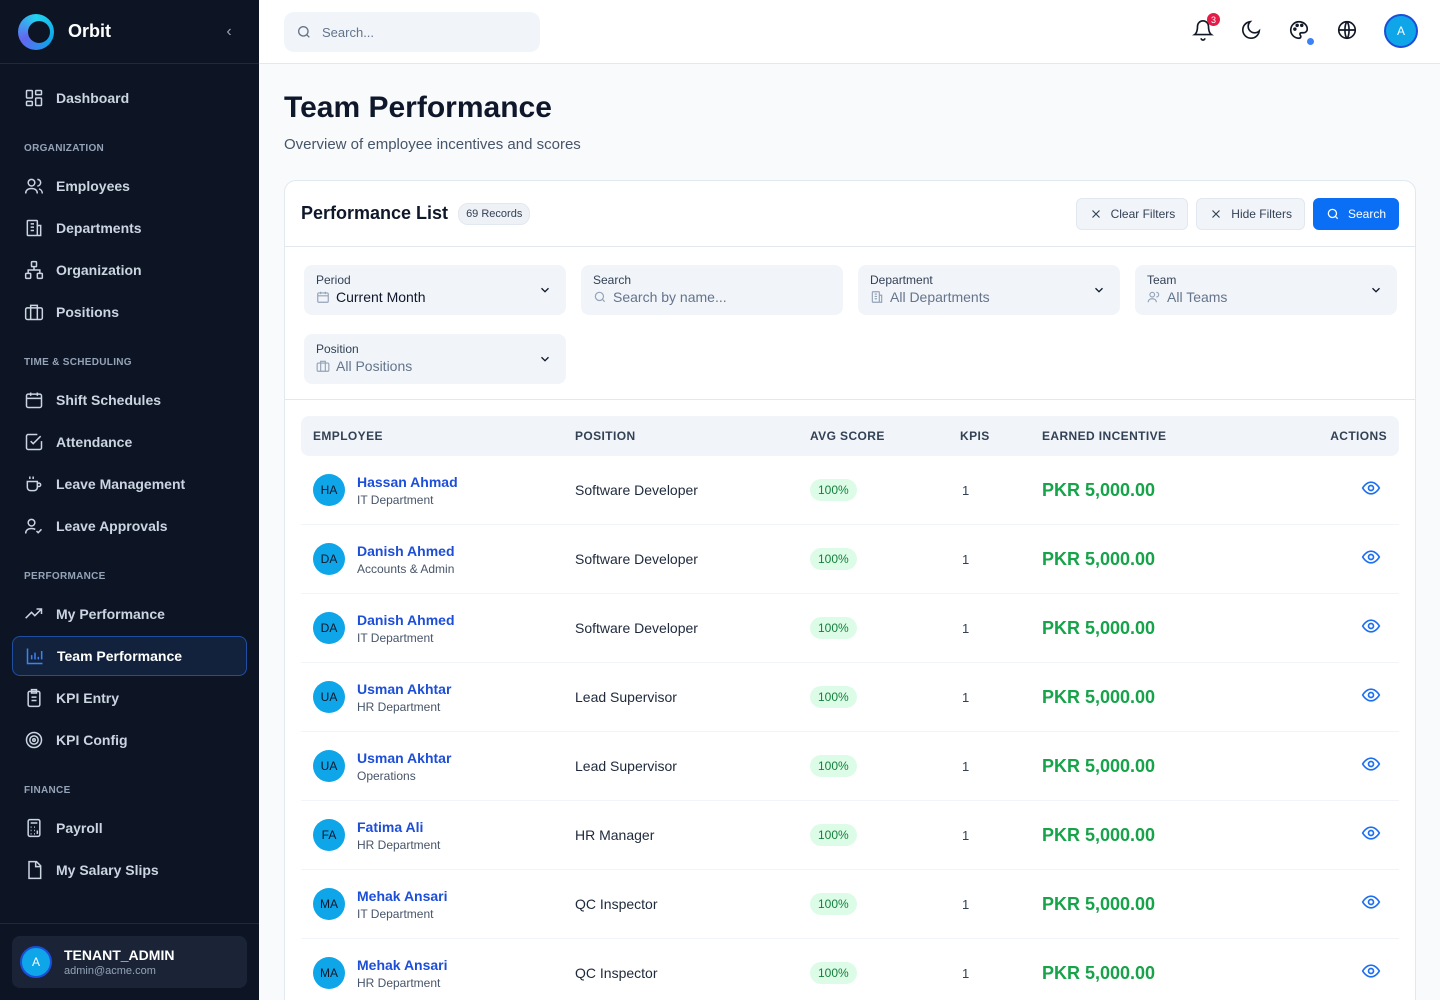 This screenshot has width=1440, height=1000. Describe the element at coordinates (494, 213) in the screenshot. I see `records-badge: 69 Records` at that location.